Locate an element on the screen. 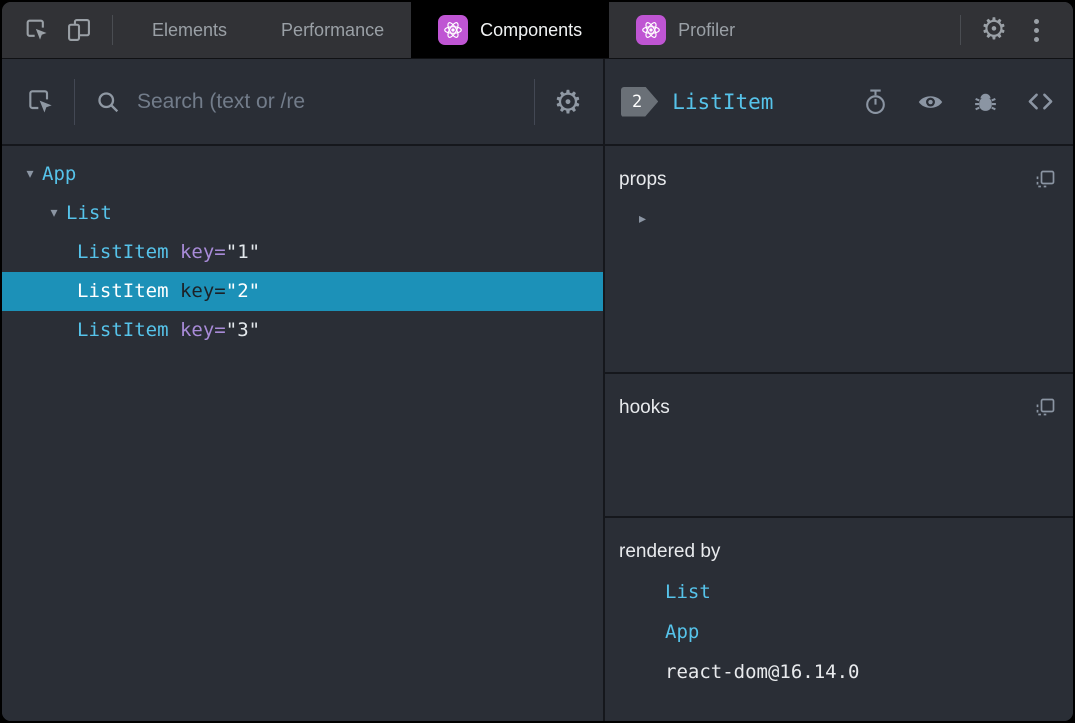 The width and height of the screenshot is (1075, 723). tree-row-app: ▾ App is located at coordinates (302, 174).